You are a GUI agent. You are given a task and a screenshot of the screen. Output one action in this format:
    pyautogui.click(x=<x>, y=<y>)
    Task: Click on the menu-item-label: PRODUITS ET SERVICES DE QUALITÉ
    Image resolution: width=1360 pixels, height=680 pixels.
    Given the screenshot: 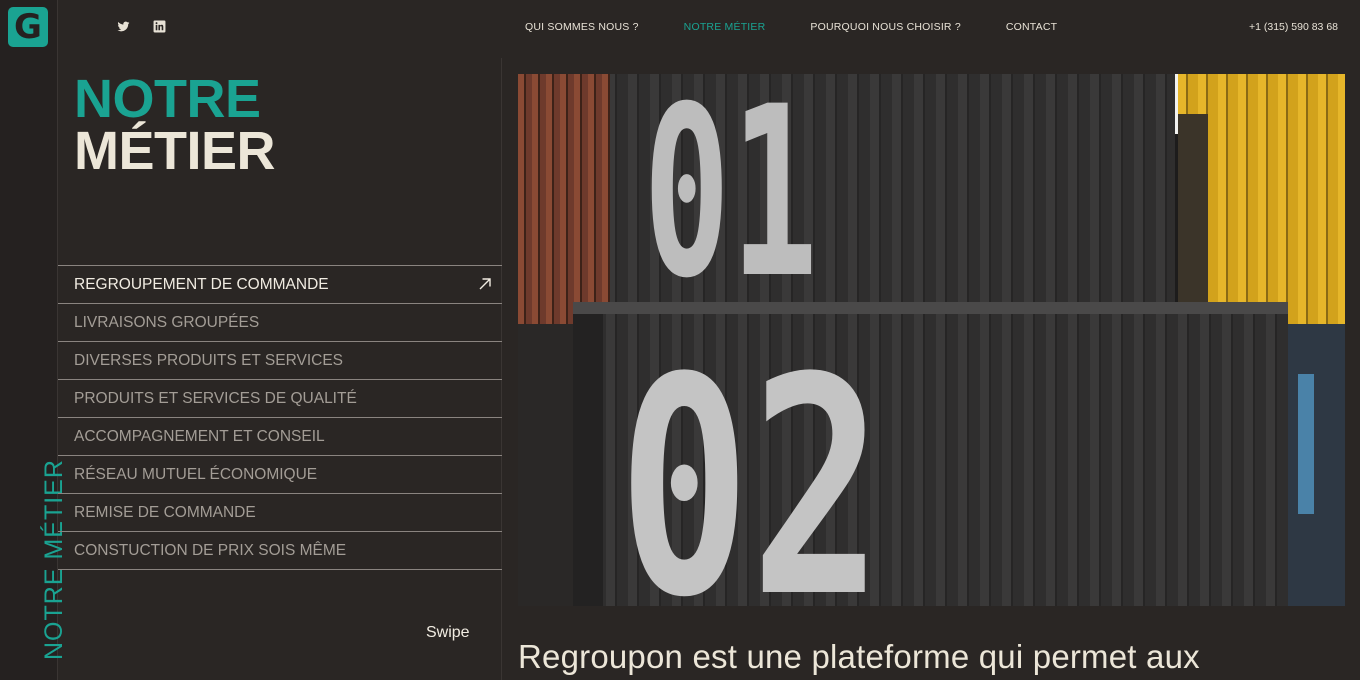 What is the action you would take?
    pyautogui.click(x=215, y=398)
    